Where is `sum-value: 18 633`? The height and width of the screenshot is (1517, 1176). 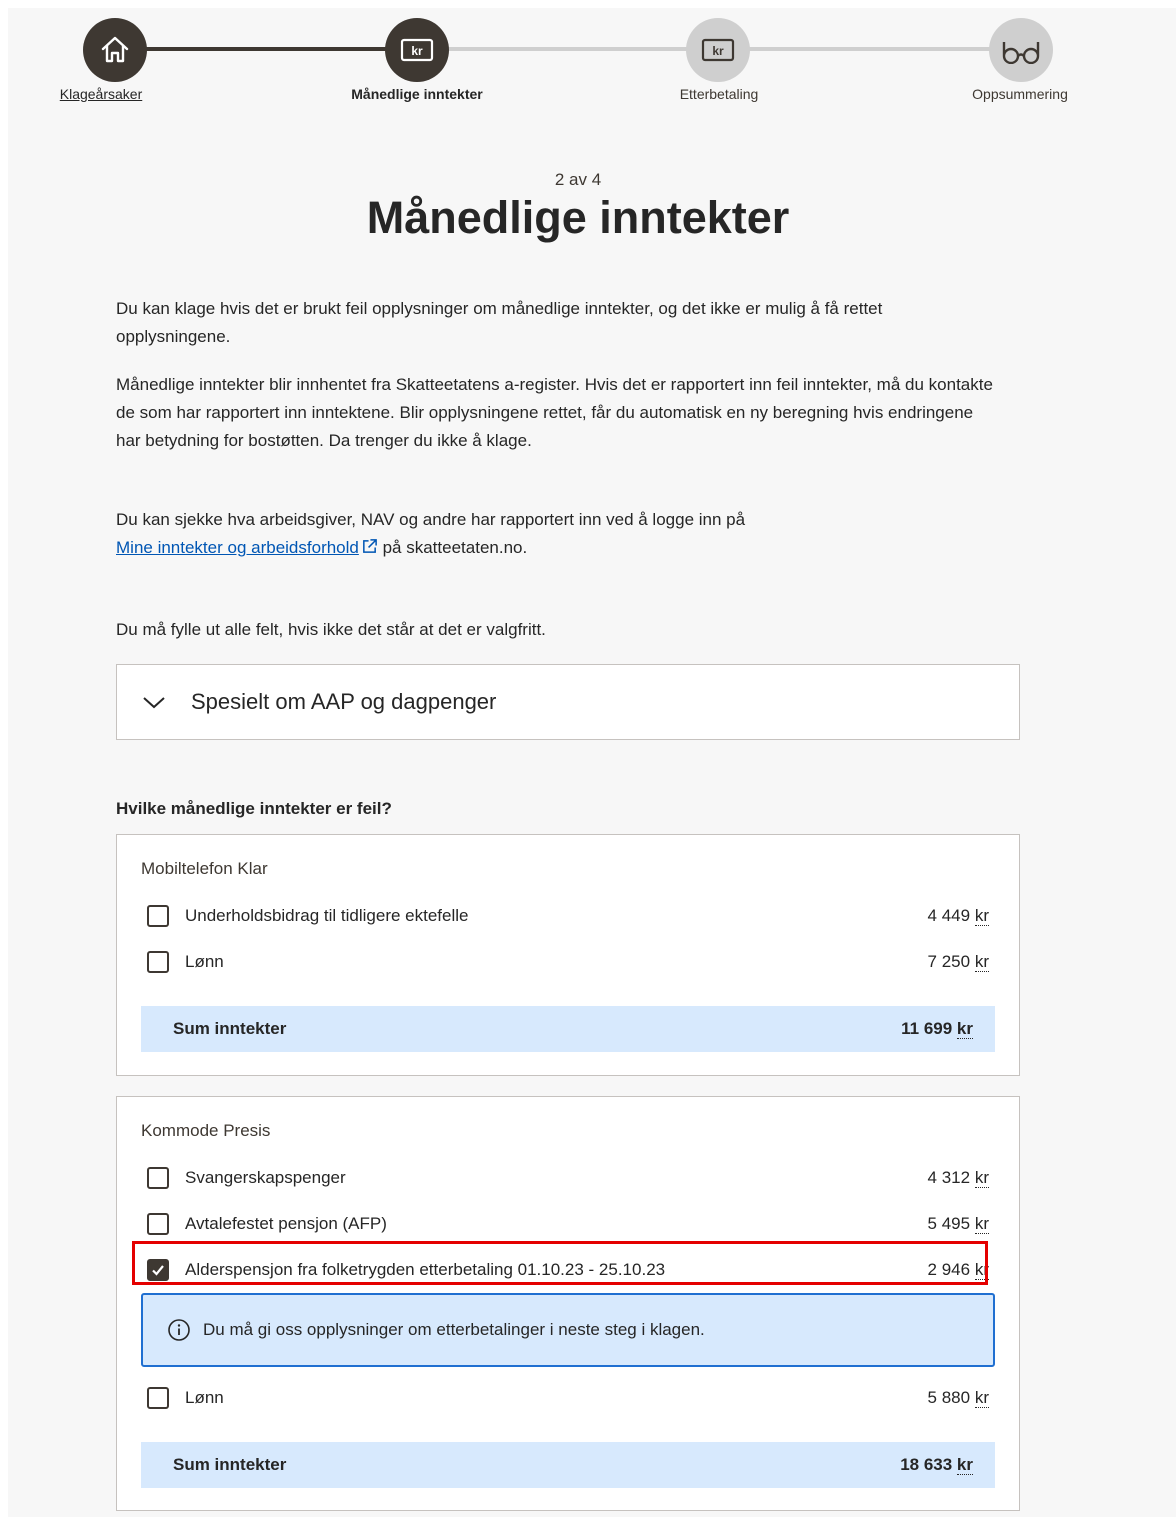 sum-value: 18 633 is located at coordinates (926, 1464).